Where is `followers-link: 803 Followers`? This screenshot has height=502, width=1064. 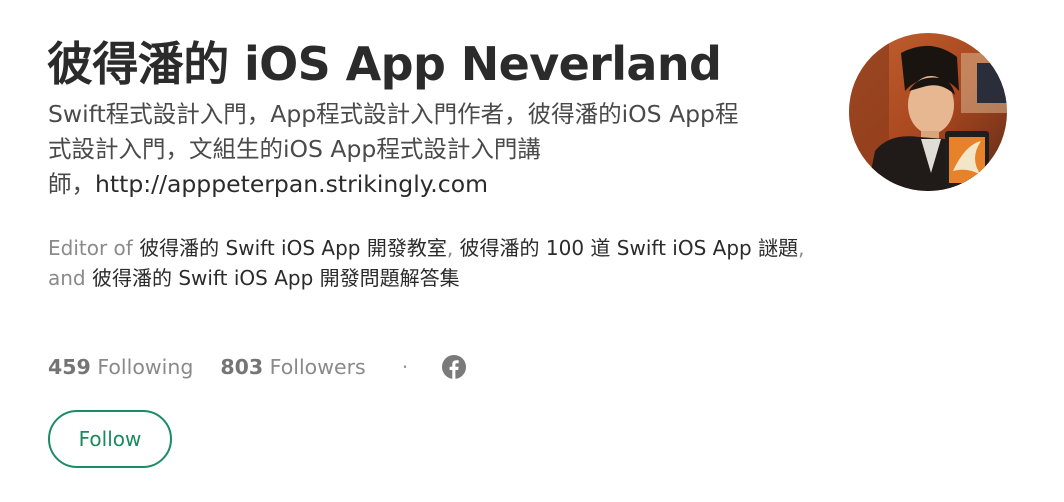
followers-link: 803 Followers is located at coordinates (292, 367).